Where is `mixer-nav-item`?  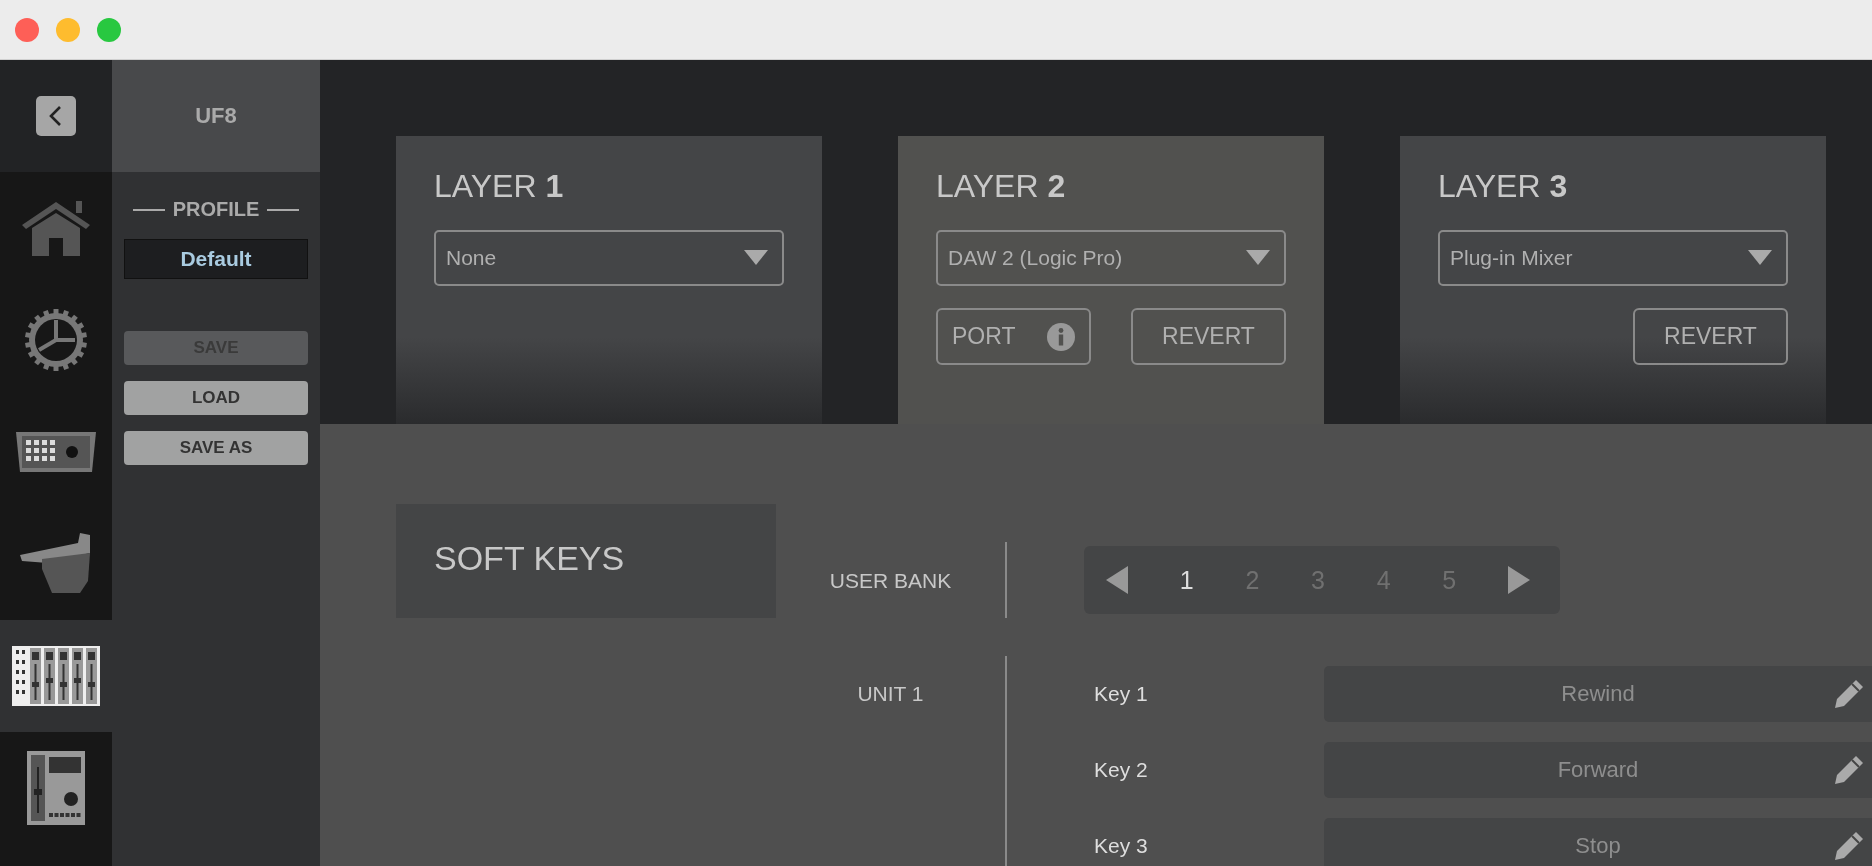
mixer-nav-item is located at coordinates (56, 676).